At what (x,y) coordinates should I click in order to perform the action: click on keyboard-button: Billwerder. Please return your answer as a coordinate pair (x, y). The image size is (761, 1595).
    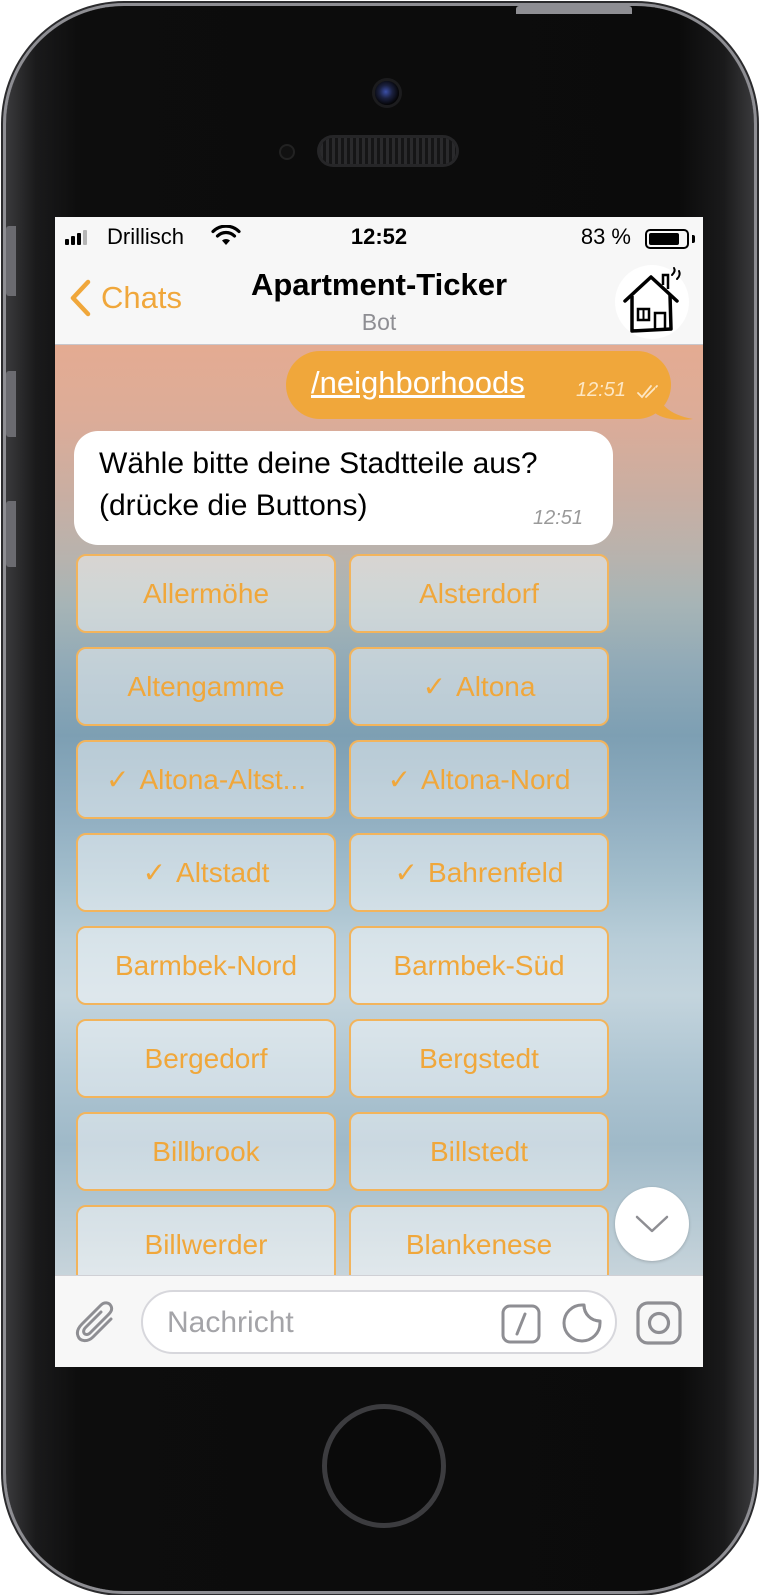
    Looking at the image, I should click on (206, 1240).